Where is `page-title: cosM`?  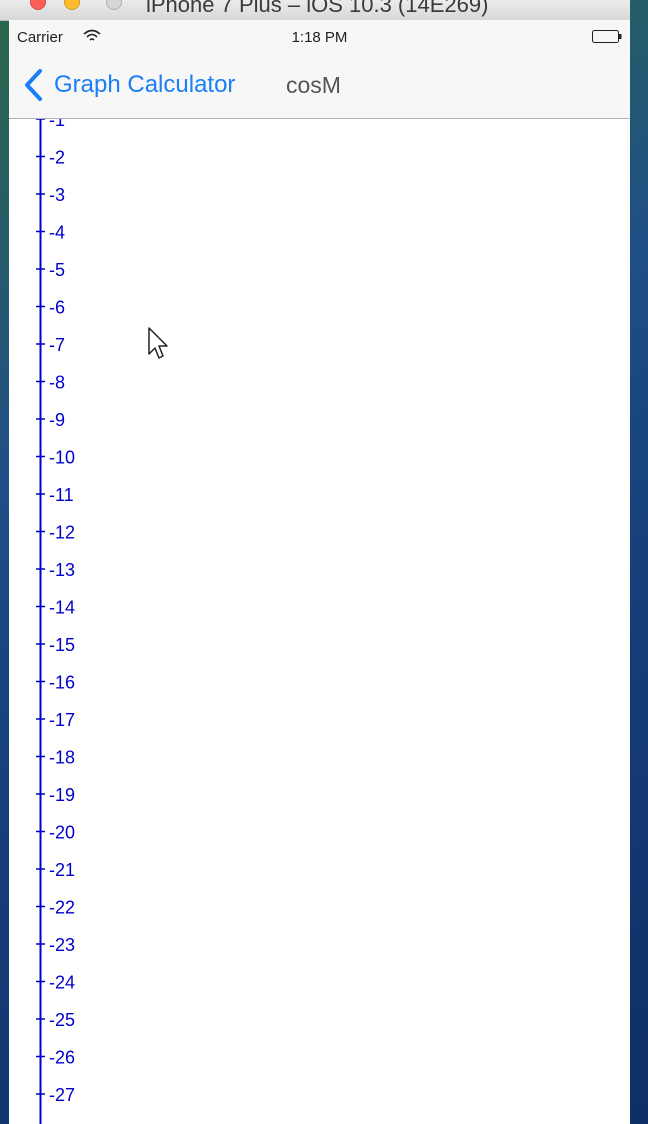
page-title: cosM is located at coordinates (313, 85).